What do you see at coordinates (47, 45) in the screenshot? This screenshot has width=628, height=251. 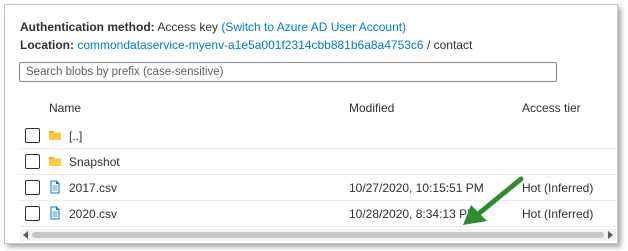 I see `location-label: Location:` at bounding box center [47, 45].